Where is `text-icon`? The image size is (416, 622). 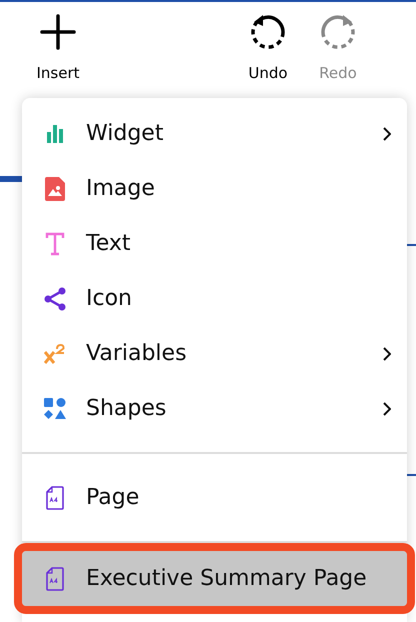
text-icon is located at coordinates (55, 244).